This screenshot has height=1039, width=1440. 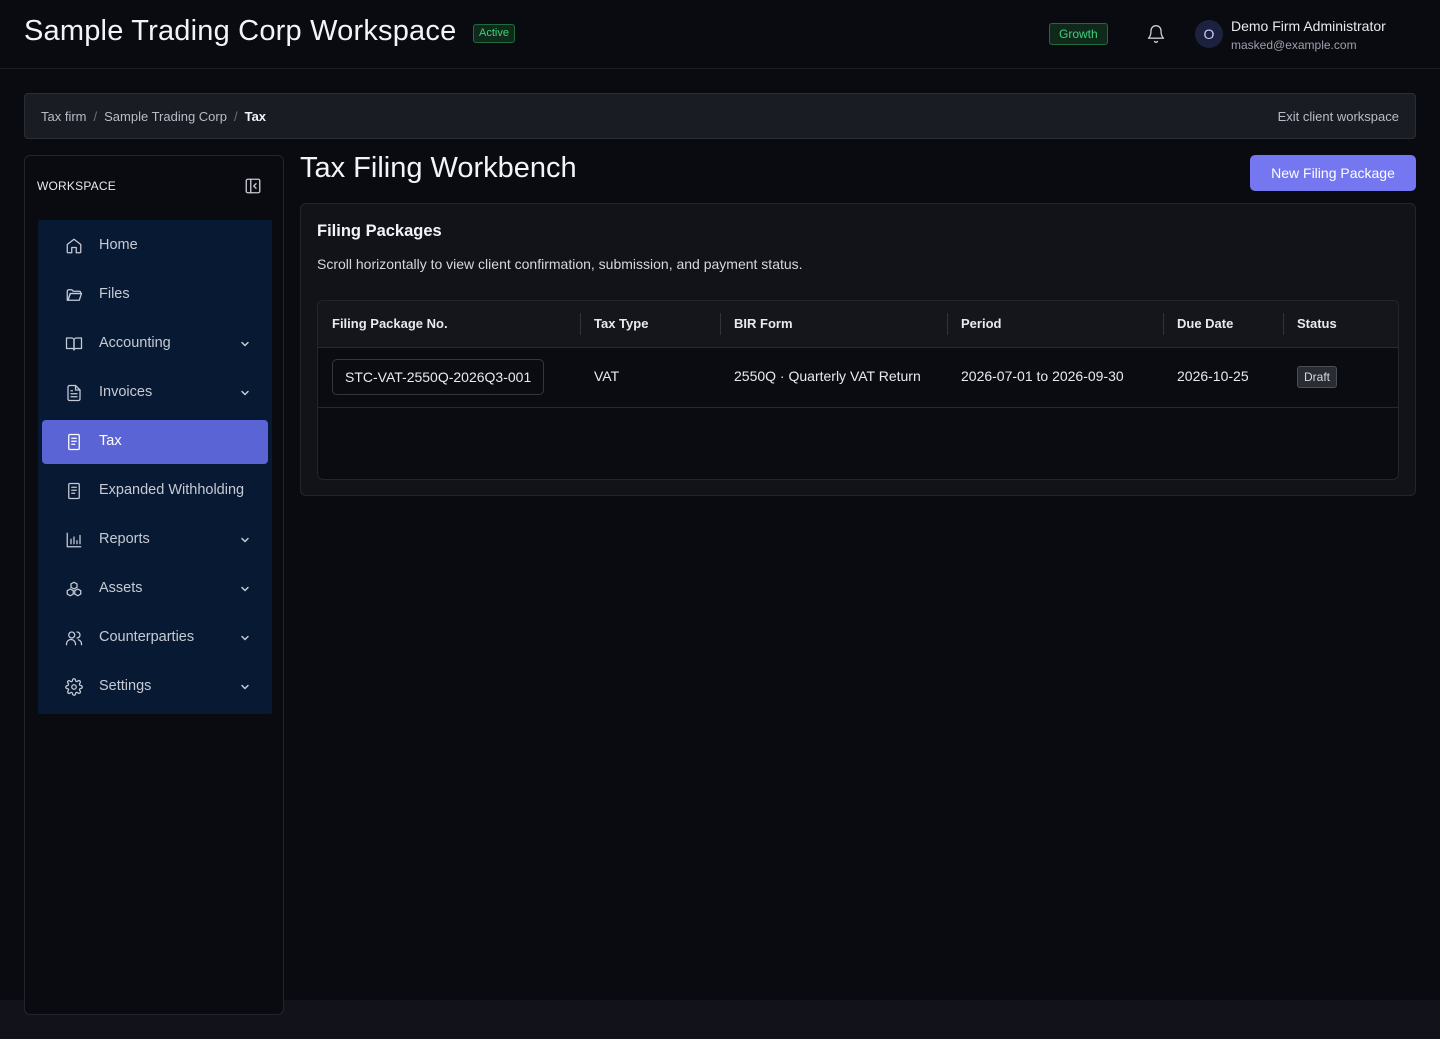 What do you see at coordinates (74, 344) in the screenshot?
I see `book-icon` at bounding box center [74, 344].